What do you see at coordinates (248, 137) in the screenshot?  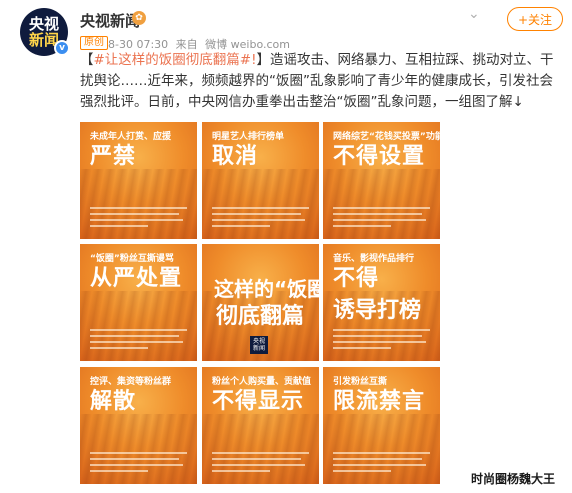 I see `tile-subtitle: 明星艺人排行榜单` at bounding box center [248, 137].